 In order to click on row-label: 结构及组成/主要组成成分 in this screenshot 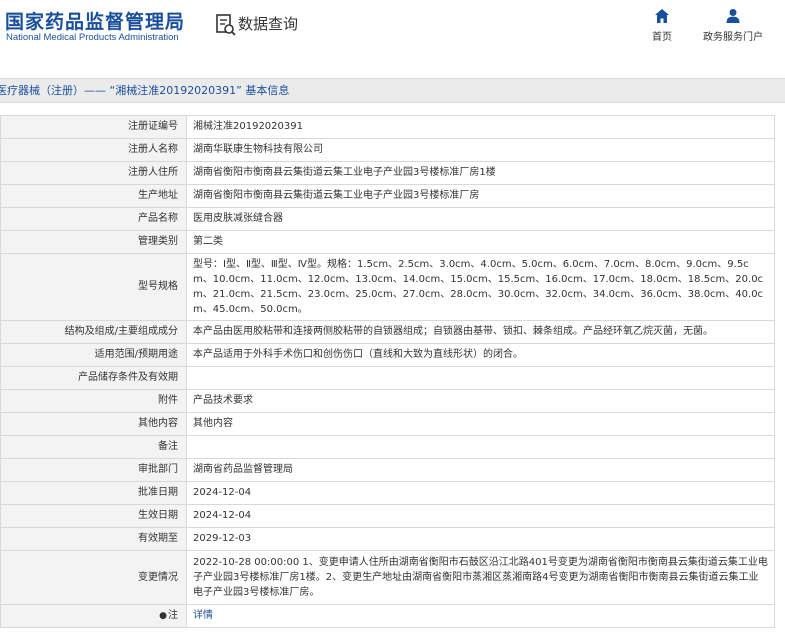, I will do `click(121, 331)`.